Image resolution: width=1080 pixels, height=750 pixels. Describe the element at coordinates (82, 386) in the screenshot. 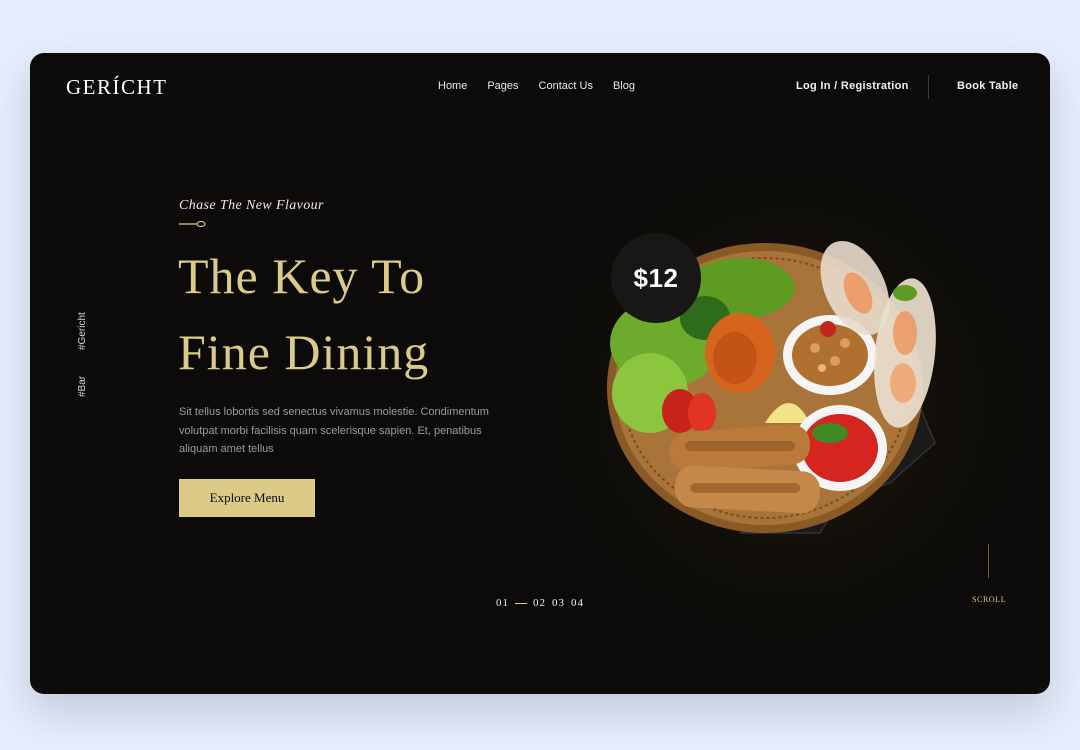

I see `side-tag-bar: #Bar` at that location.